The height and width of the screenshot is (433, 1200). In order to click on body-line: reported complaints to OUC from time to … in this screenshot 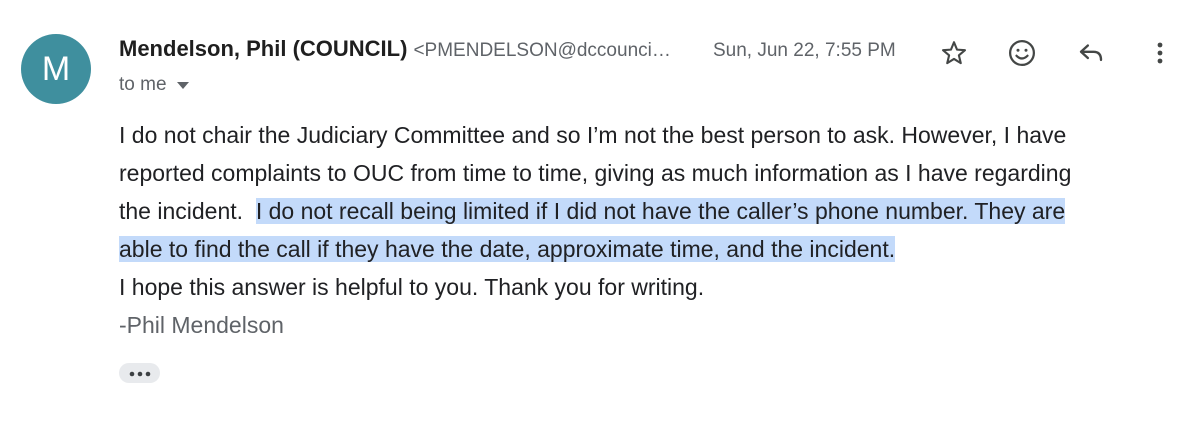, I will do `click(595, 173)`.